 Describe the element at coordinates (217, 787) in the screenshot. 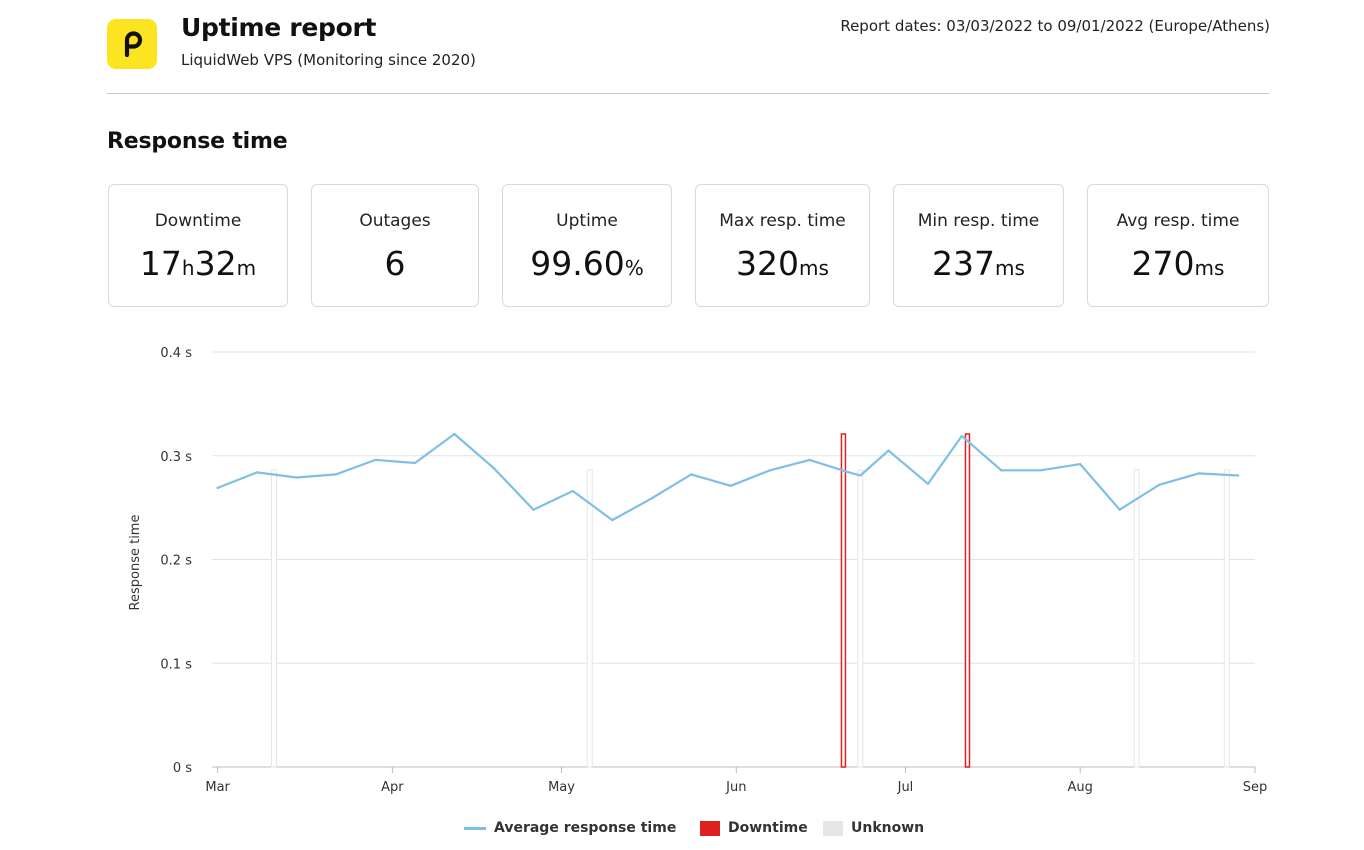

I see `x-tick-label: Mar` at that location.